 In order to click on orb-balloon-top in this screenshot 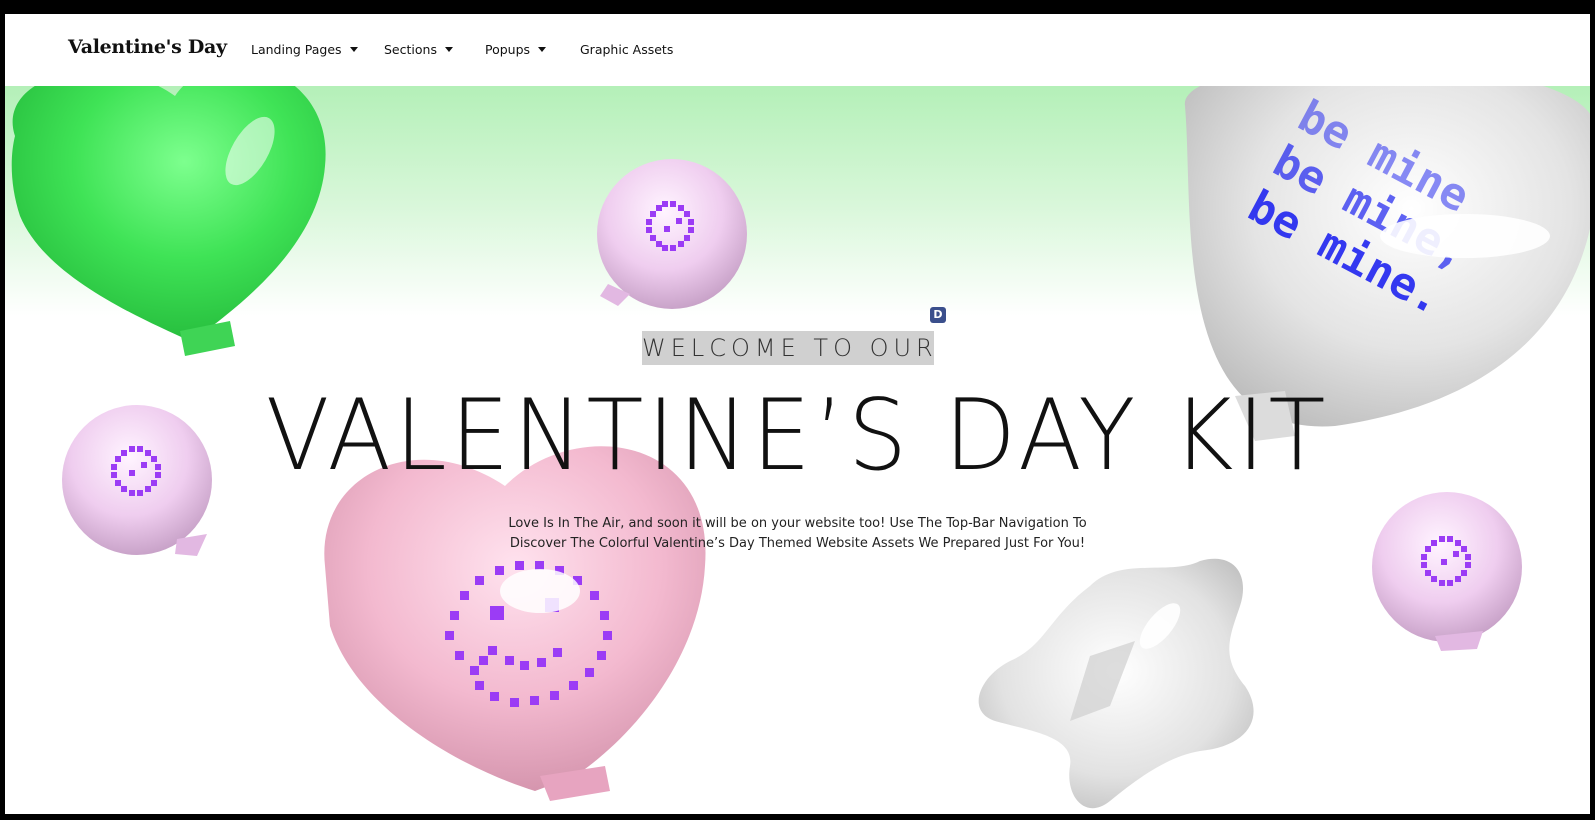, I will do `click(672, 234)`.